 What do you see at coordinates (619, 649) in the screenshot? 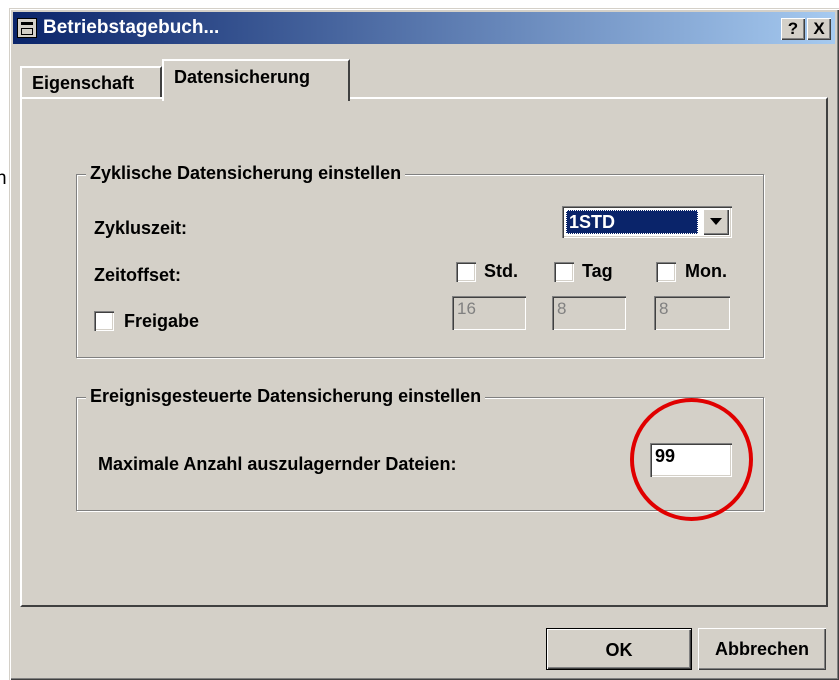
I see `ok-button: OK` at bounding box center [619, 649].